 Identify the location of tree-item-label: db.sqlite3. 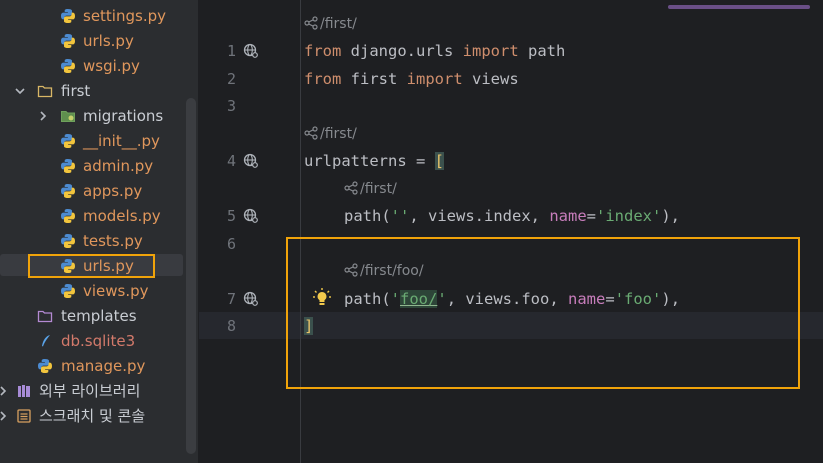
(98, 341).